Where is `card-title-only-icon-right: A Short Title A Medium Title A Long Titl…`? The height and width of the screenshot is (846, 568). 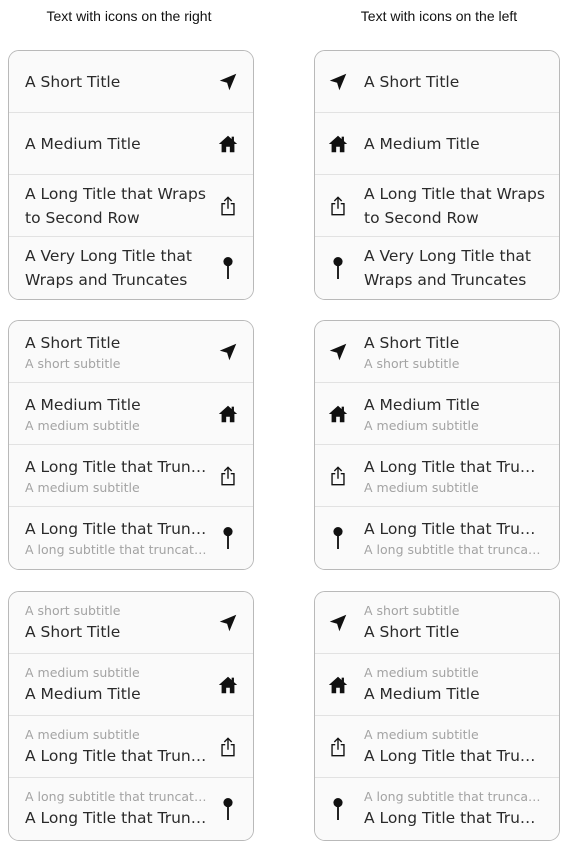
card-title-only-icon-right: A Short Title A Medium Title A Long Titl… is located at coordinates (131, 175).